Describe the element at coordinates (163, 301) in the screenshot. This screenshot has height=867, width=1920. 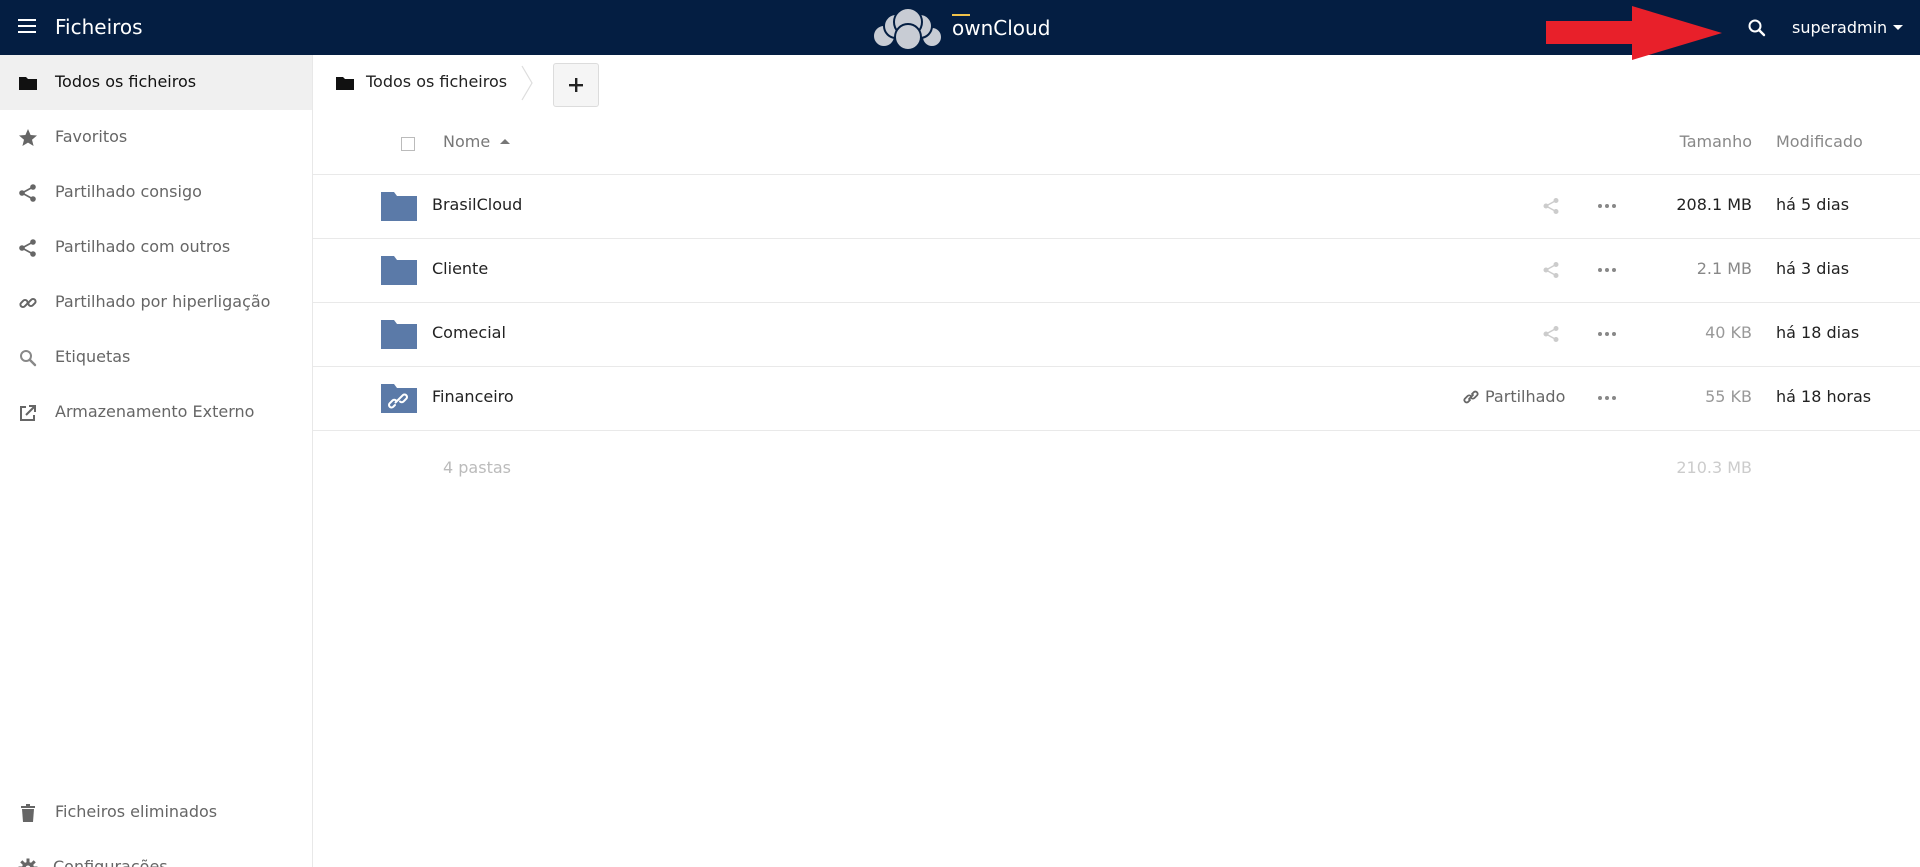
I see `sidebar-item-label: Partilhado por hiperligação` at that location.